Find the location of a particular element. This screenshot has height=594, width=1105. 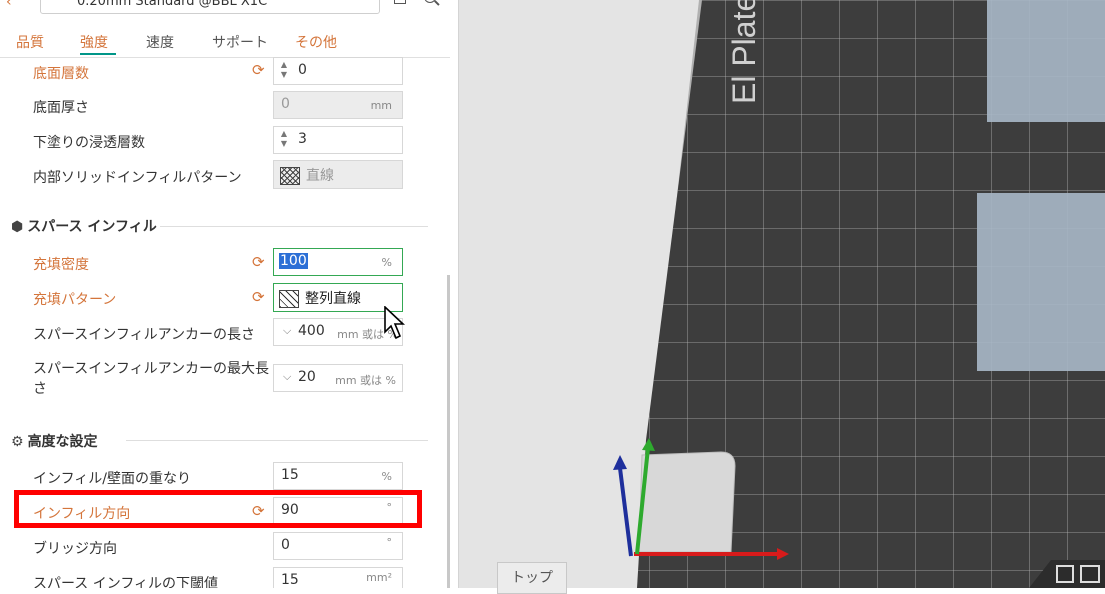

anchor-max-value: 20 is located at coordinates (307, 377).